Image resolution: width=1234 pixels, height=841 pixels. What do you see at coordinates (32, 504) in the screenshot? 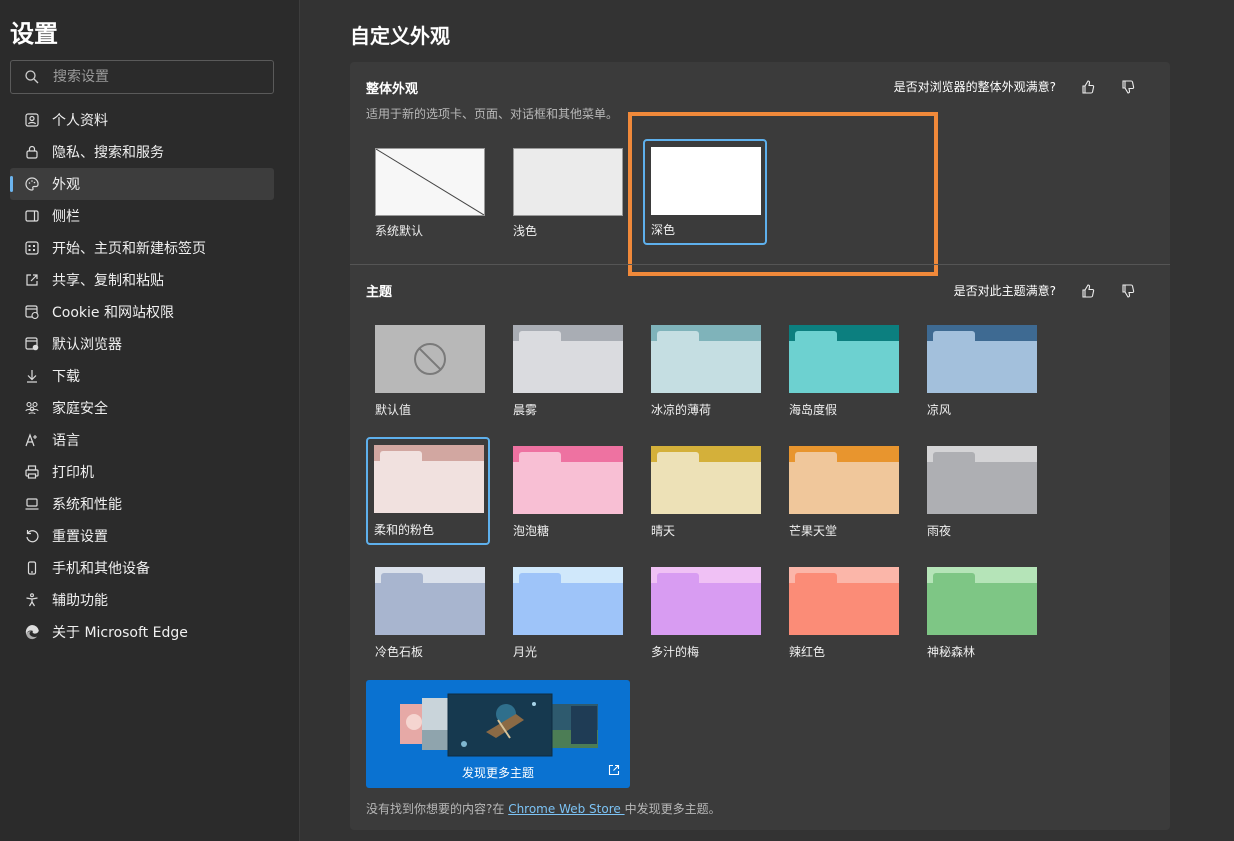
I see `laptop-icon` at bounding box center [32, 504].